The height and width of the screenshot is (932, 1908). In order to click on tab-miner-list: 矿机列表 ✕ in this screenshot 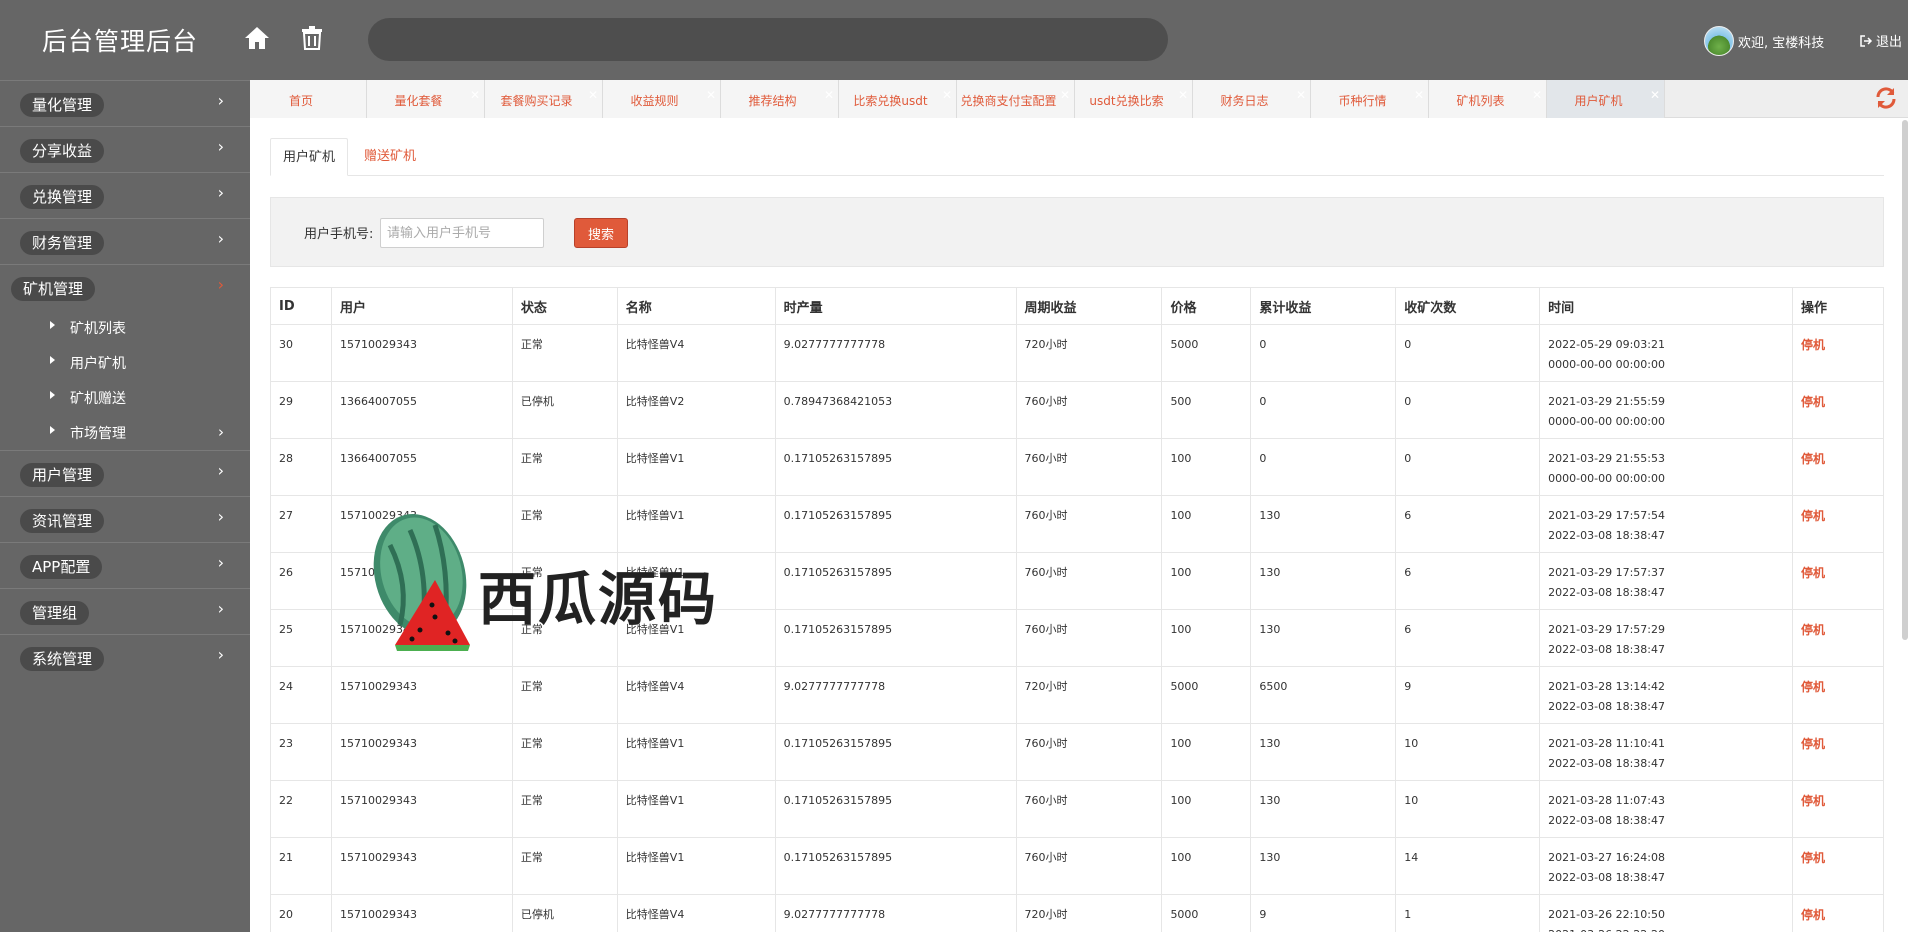, I will do `click(1488, 99)`.